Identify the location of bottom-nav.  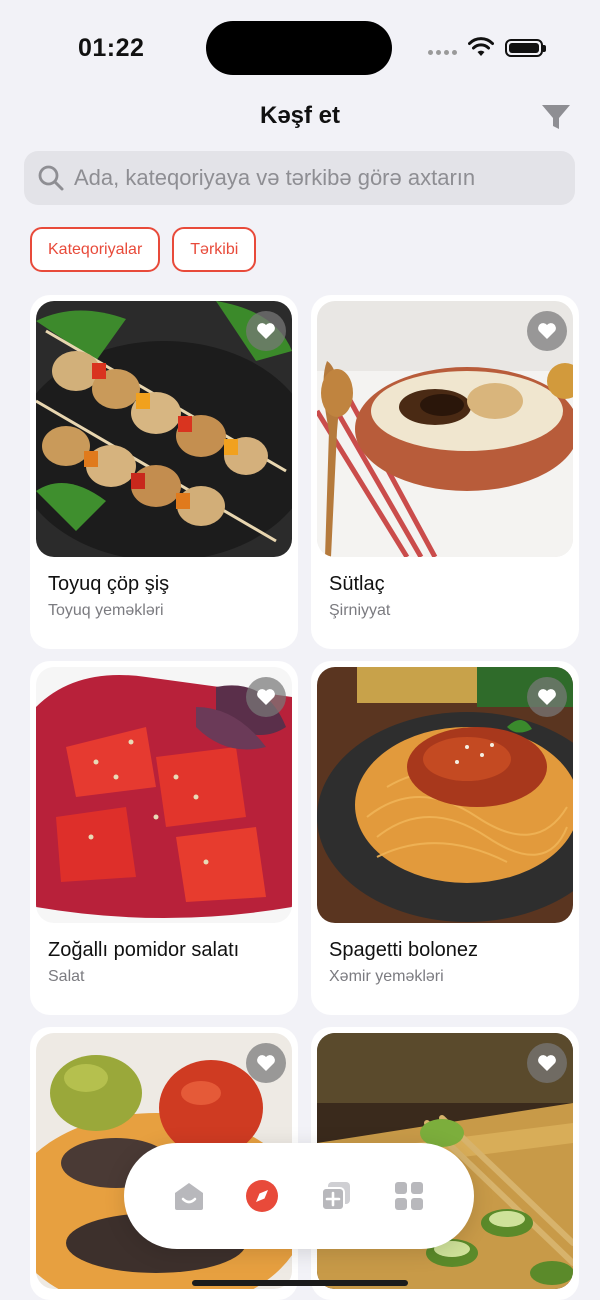
(299, 1196).